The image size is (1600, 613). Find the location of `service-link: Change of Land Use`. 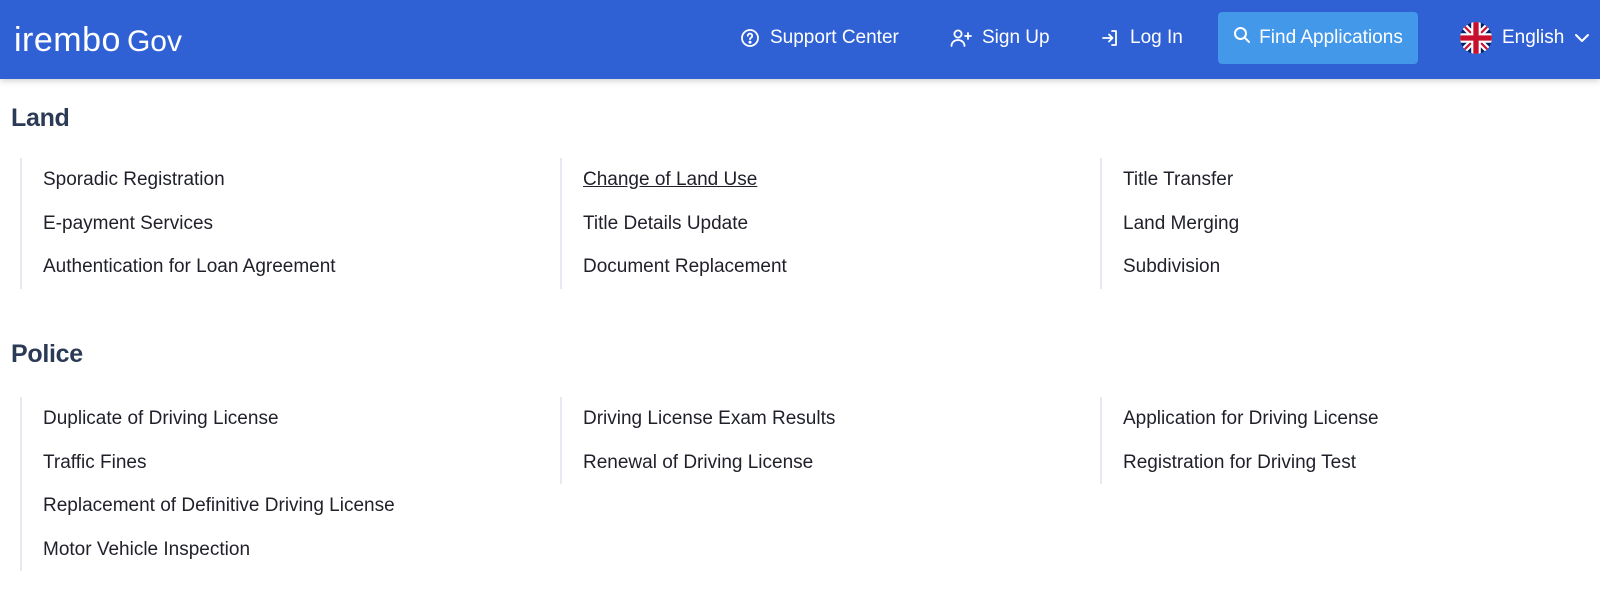

service-link: Change of Land Use is located at coordinates (670, 179).